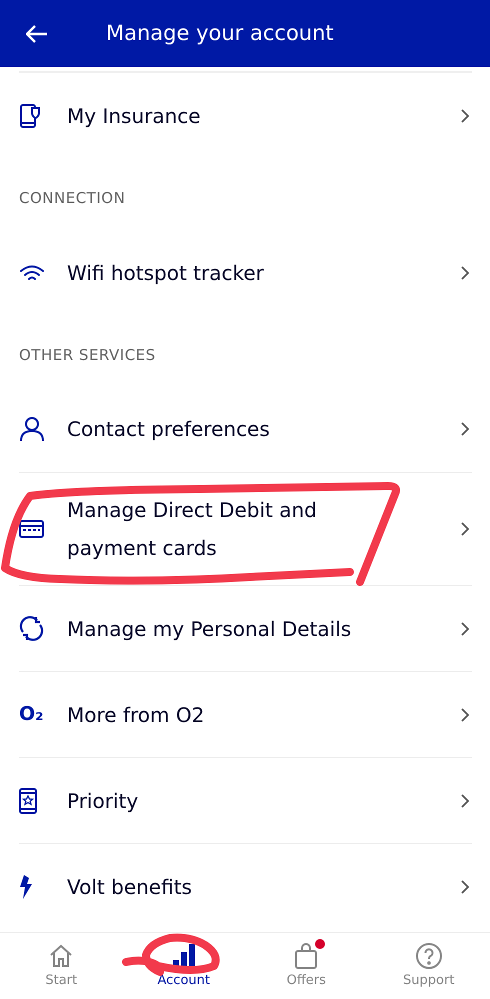 This screenshot has height=999, width=490. What do you see at coordinates (72, 198) in the screenshot?
I see `section-heading: CONNECTION` at bounding box center [72, 198].